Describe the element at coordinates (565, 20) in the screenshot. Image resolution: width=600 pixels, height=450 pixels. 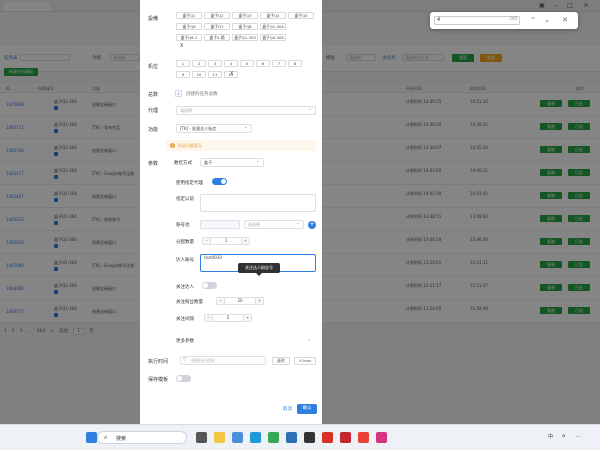
I see `find-close-icon: ✕` at that location.